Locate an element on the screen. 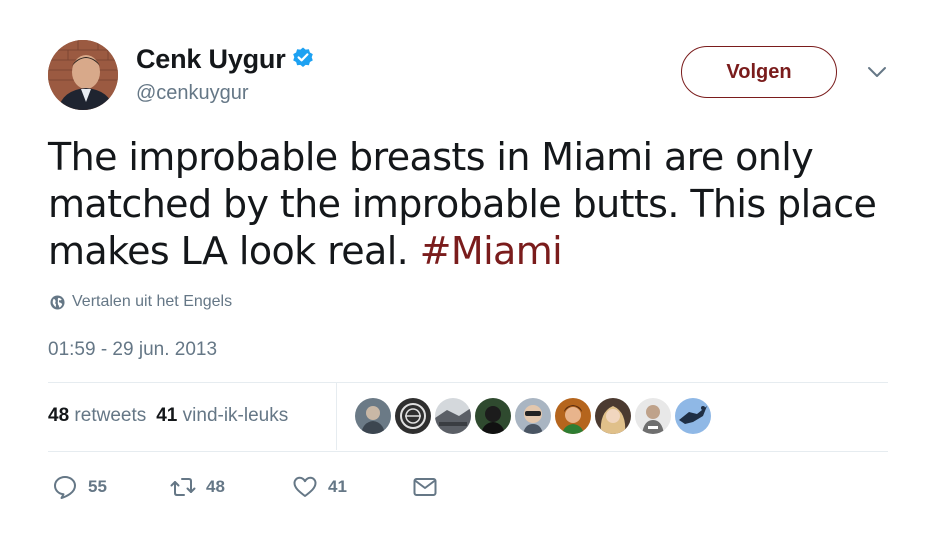 The width and height of the screenshot is (927, 535). tweet-timestamp: 01:59 - 29 jun. 2013 is located at coordinates (132, 350).